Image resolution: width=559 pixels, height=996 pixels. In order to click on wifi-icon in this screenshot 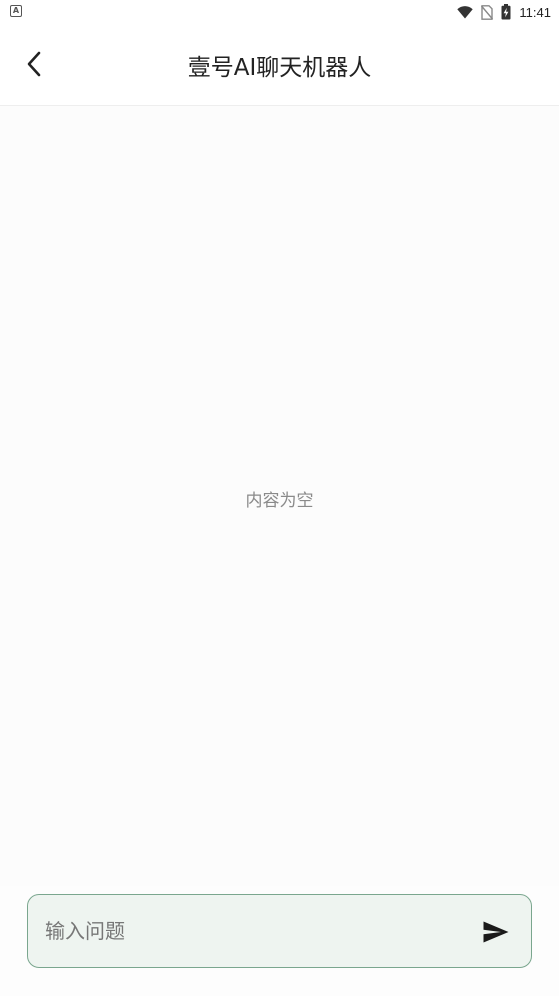, I will do `click(465, 11)`.